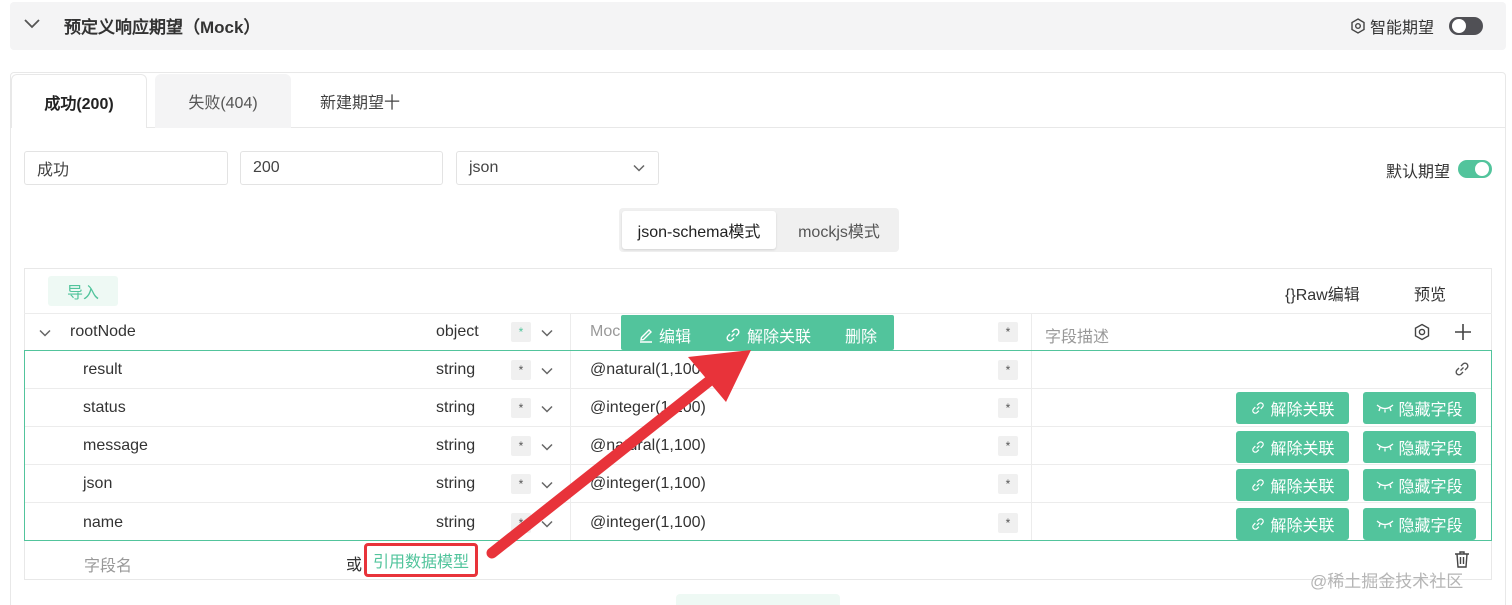 The height and width of the screenshot is (605, 1512). I want to click on json-schema-mode-button: json-schema模式, so click(699, 230).